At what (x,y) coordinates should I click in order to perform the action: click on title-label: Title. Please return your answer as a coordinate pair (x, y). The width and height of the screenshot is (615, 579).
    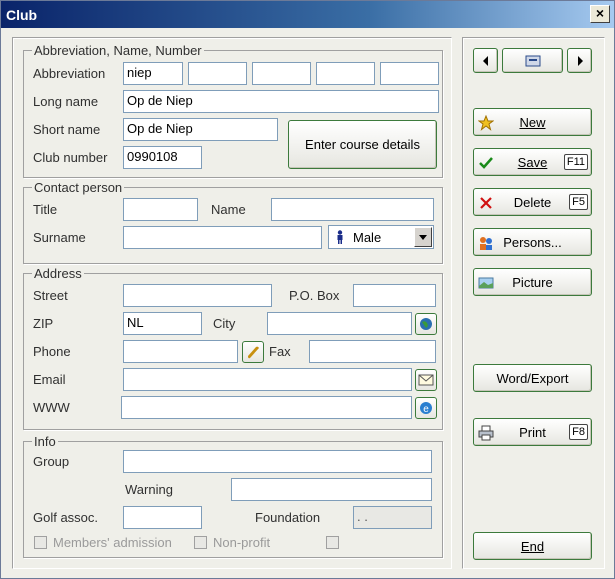
    Looking at the image, I should click on (45, 209).